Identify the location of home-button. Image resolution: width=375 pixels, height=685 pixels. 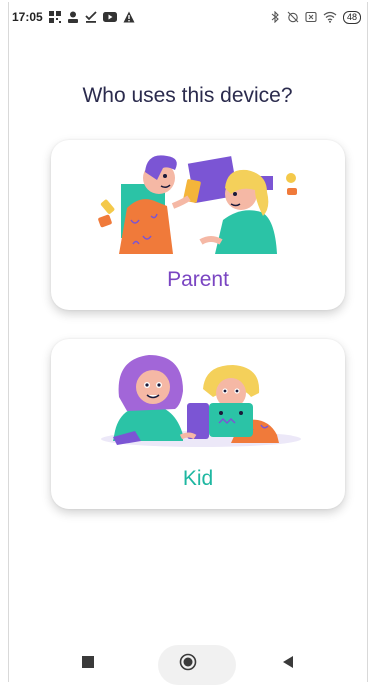
(188, 662).